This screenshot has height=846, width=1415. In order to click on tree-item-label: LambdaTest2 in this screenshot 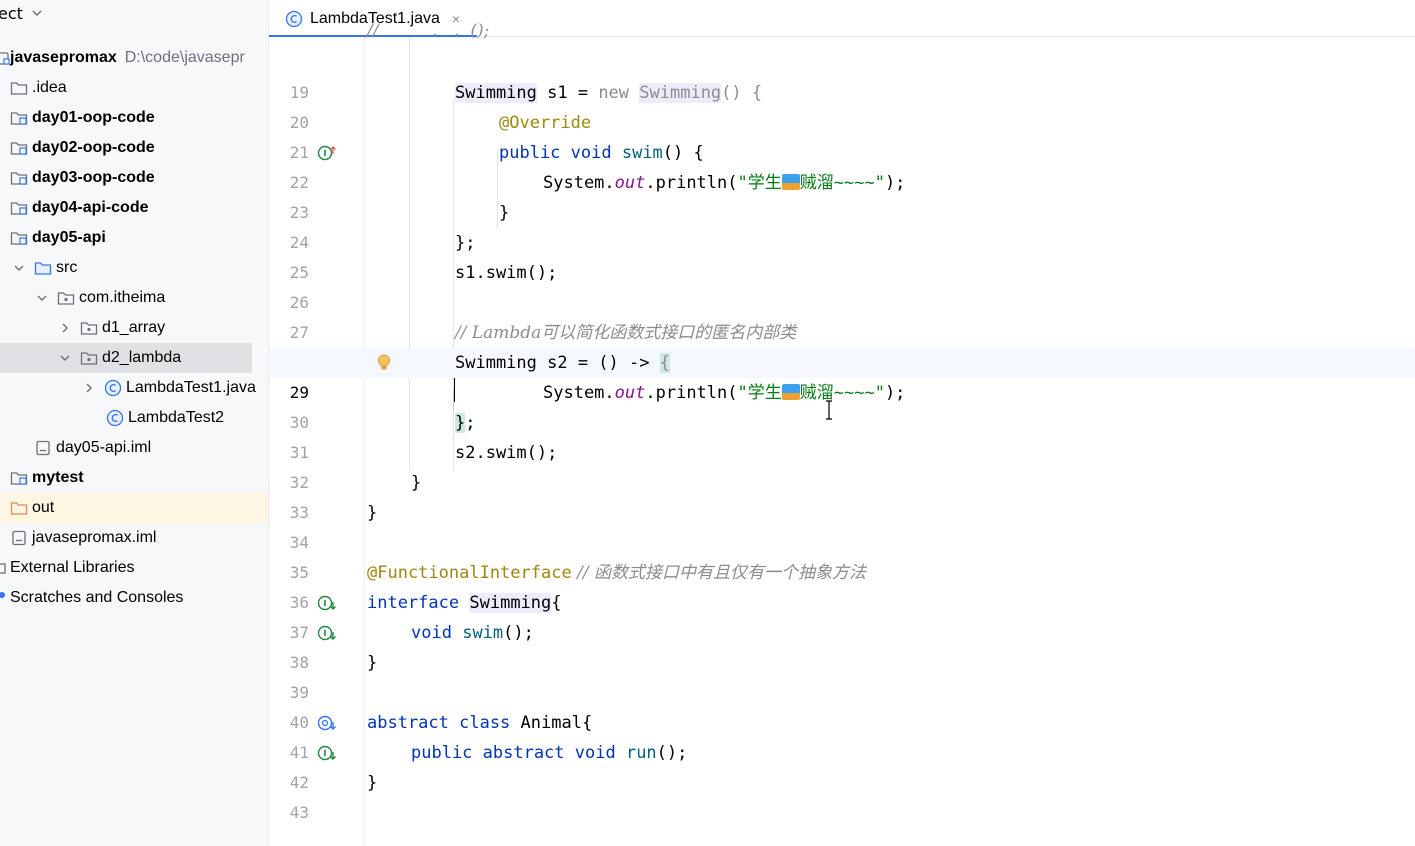, I will do `click(176, 417)`.